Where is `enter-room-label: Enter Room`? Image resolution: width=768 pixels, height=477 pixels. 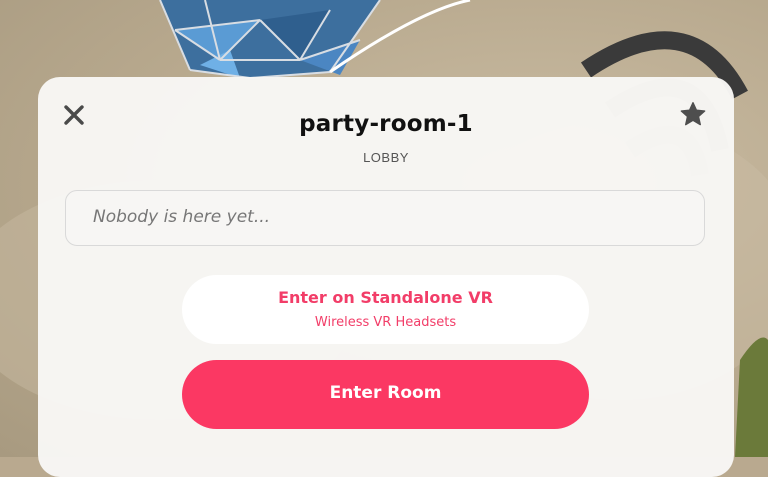
enter-room-label: Enter Room is located at coordinates (385, 393).